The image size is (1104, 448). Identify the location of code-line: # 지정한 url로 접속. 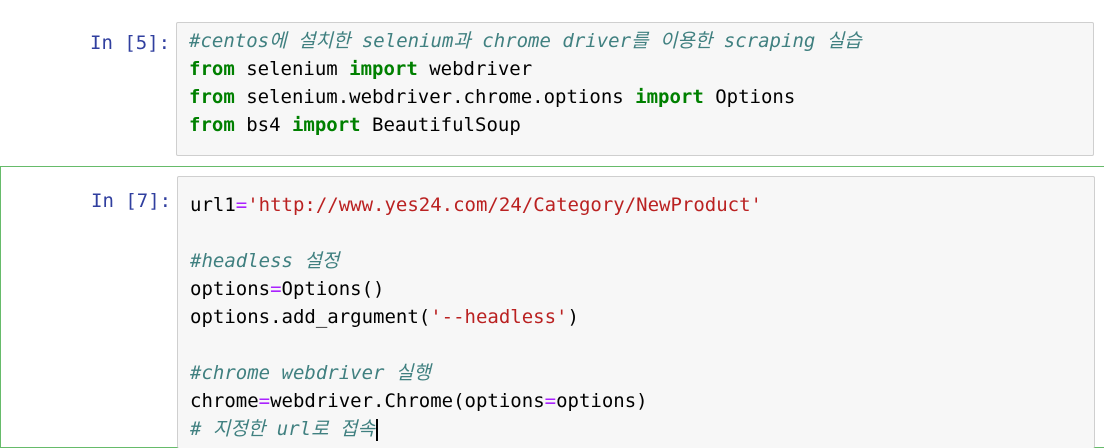
(284, 429).